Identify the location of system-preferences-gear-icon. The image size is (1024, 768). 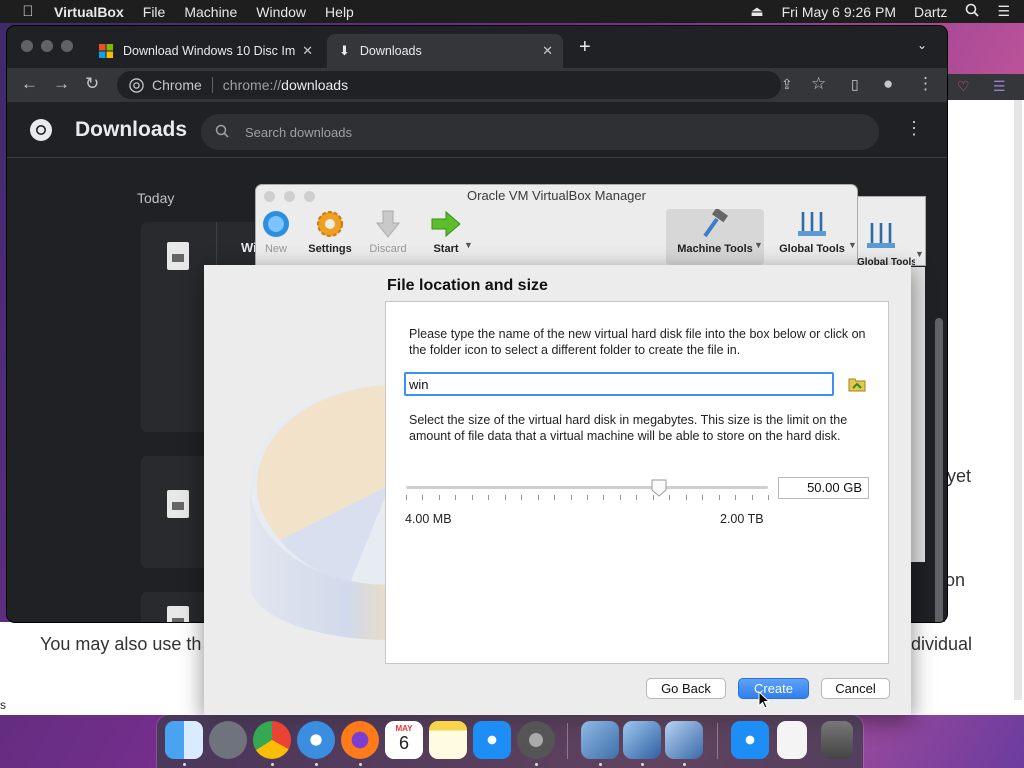
(536, 740).